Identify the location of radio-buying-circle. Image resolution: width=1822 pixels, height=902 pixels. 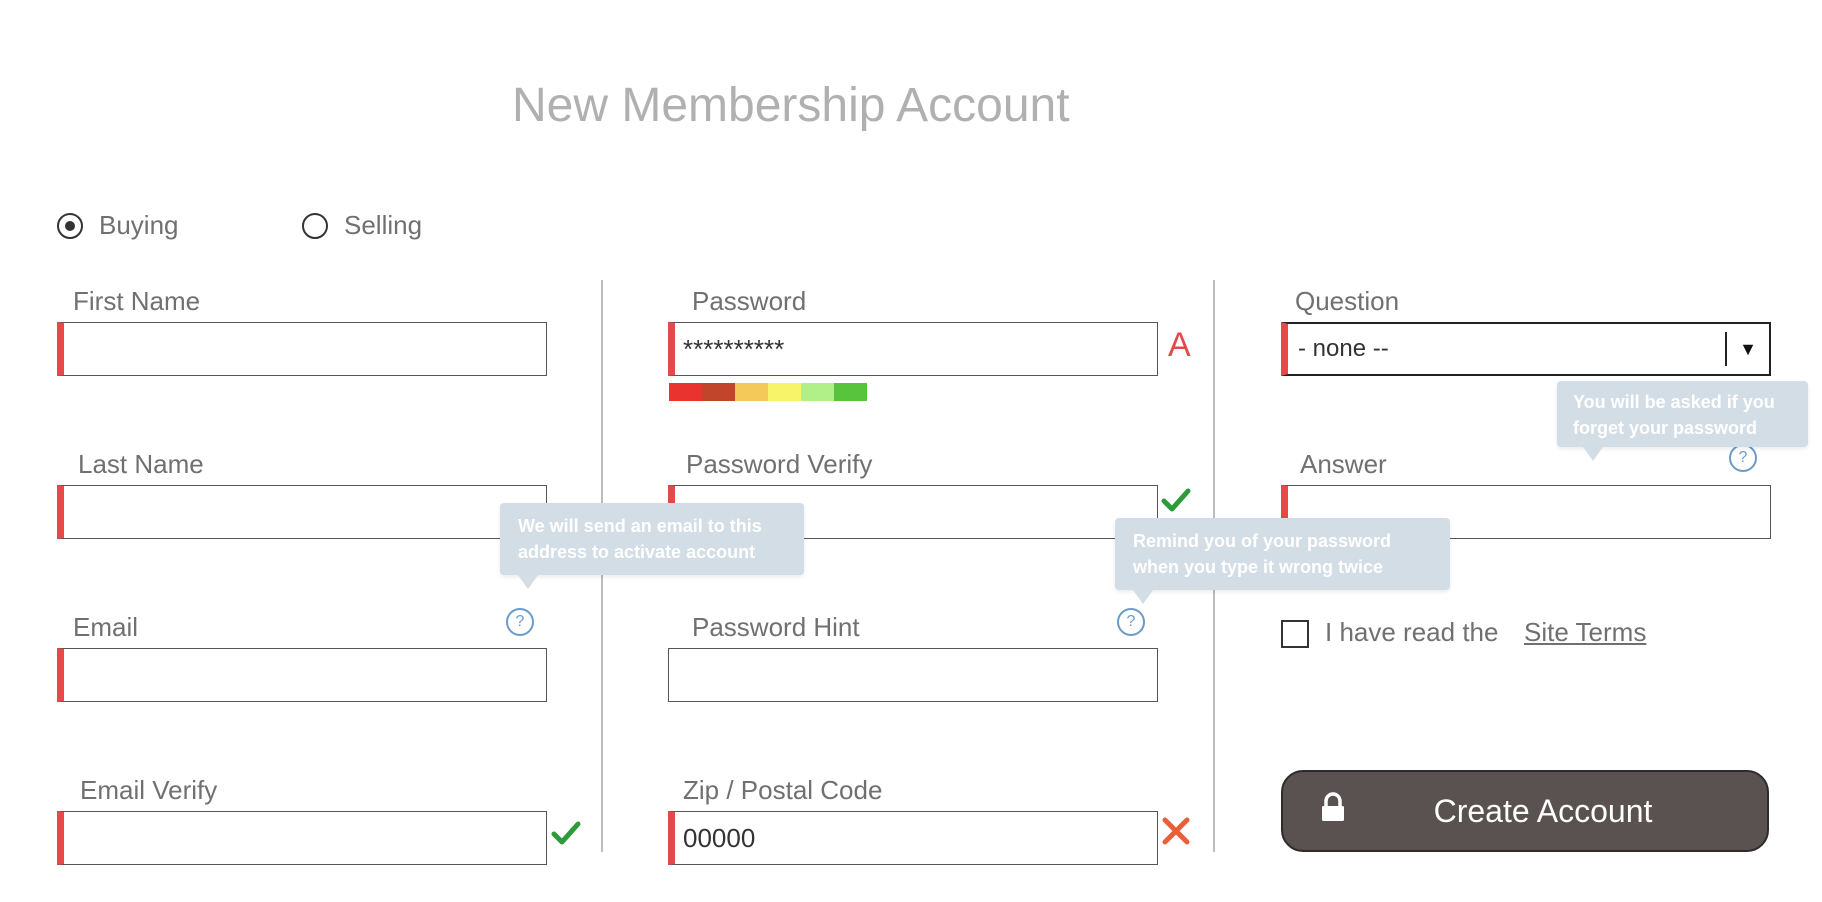
(70, 225).